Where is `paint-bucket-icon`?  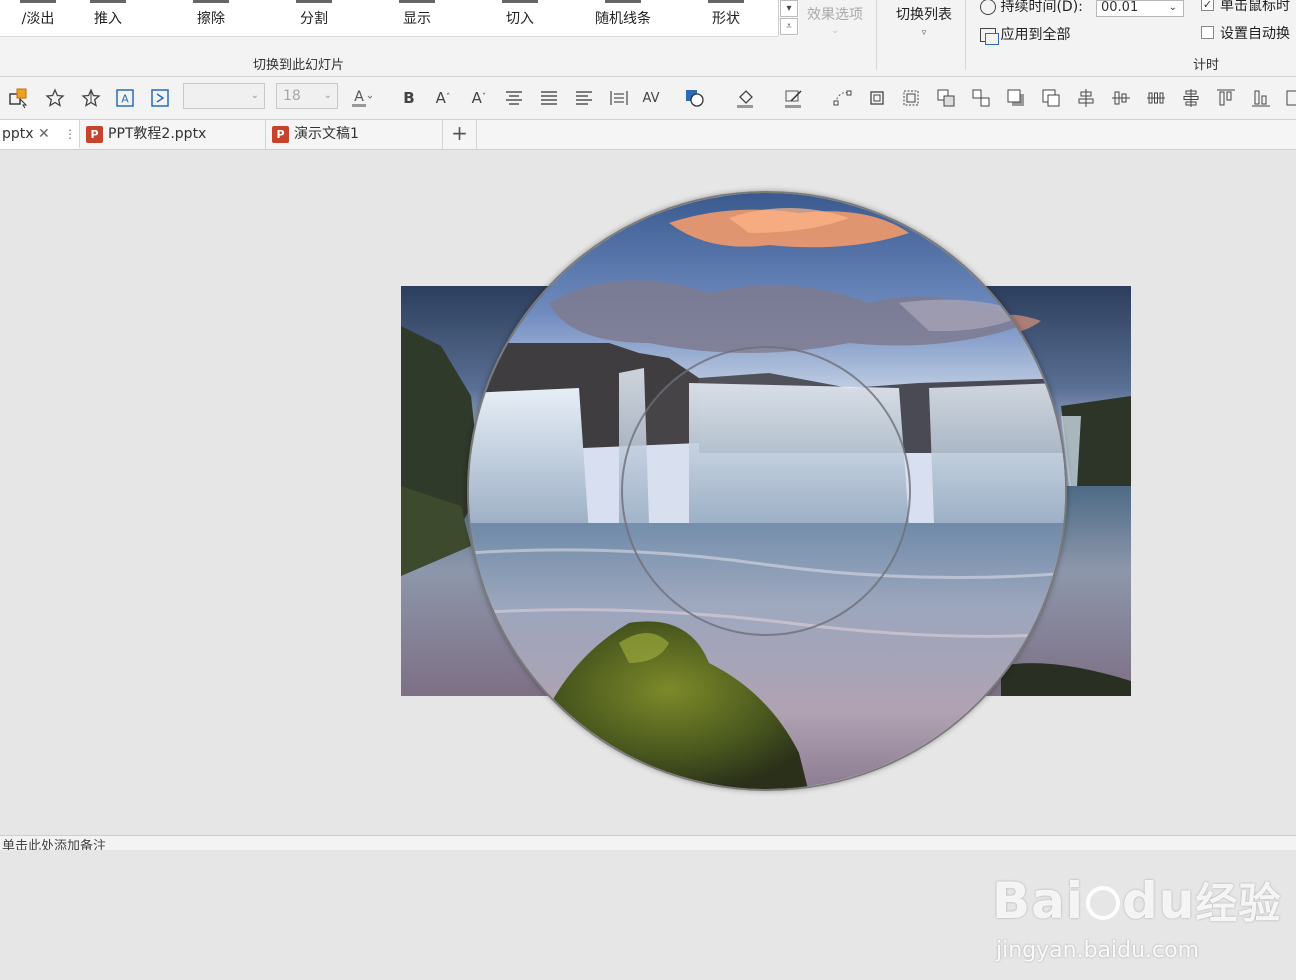
paint-bucket-icon is located at coordinates (746, 98).